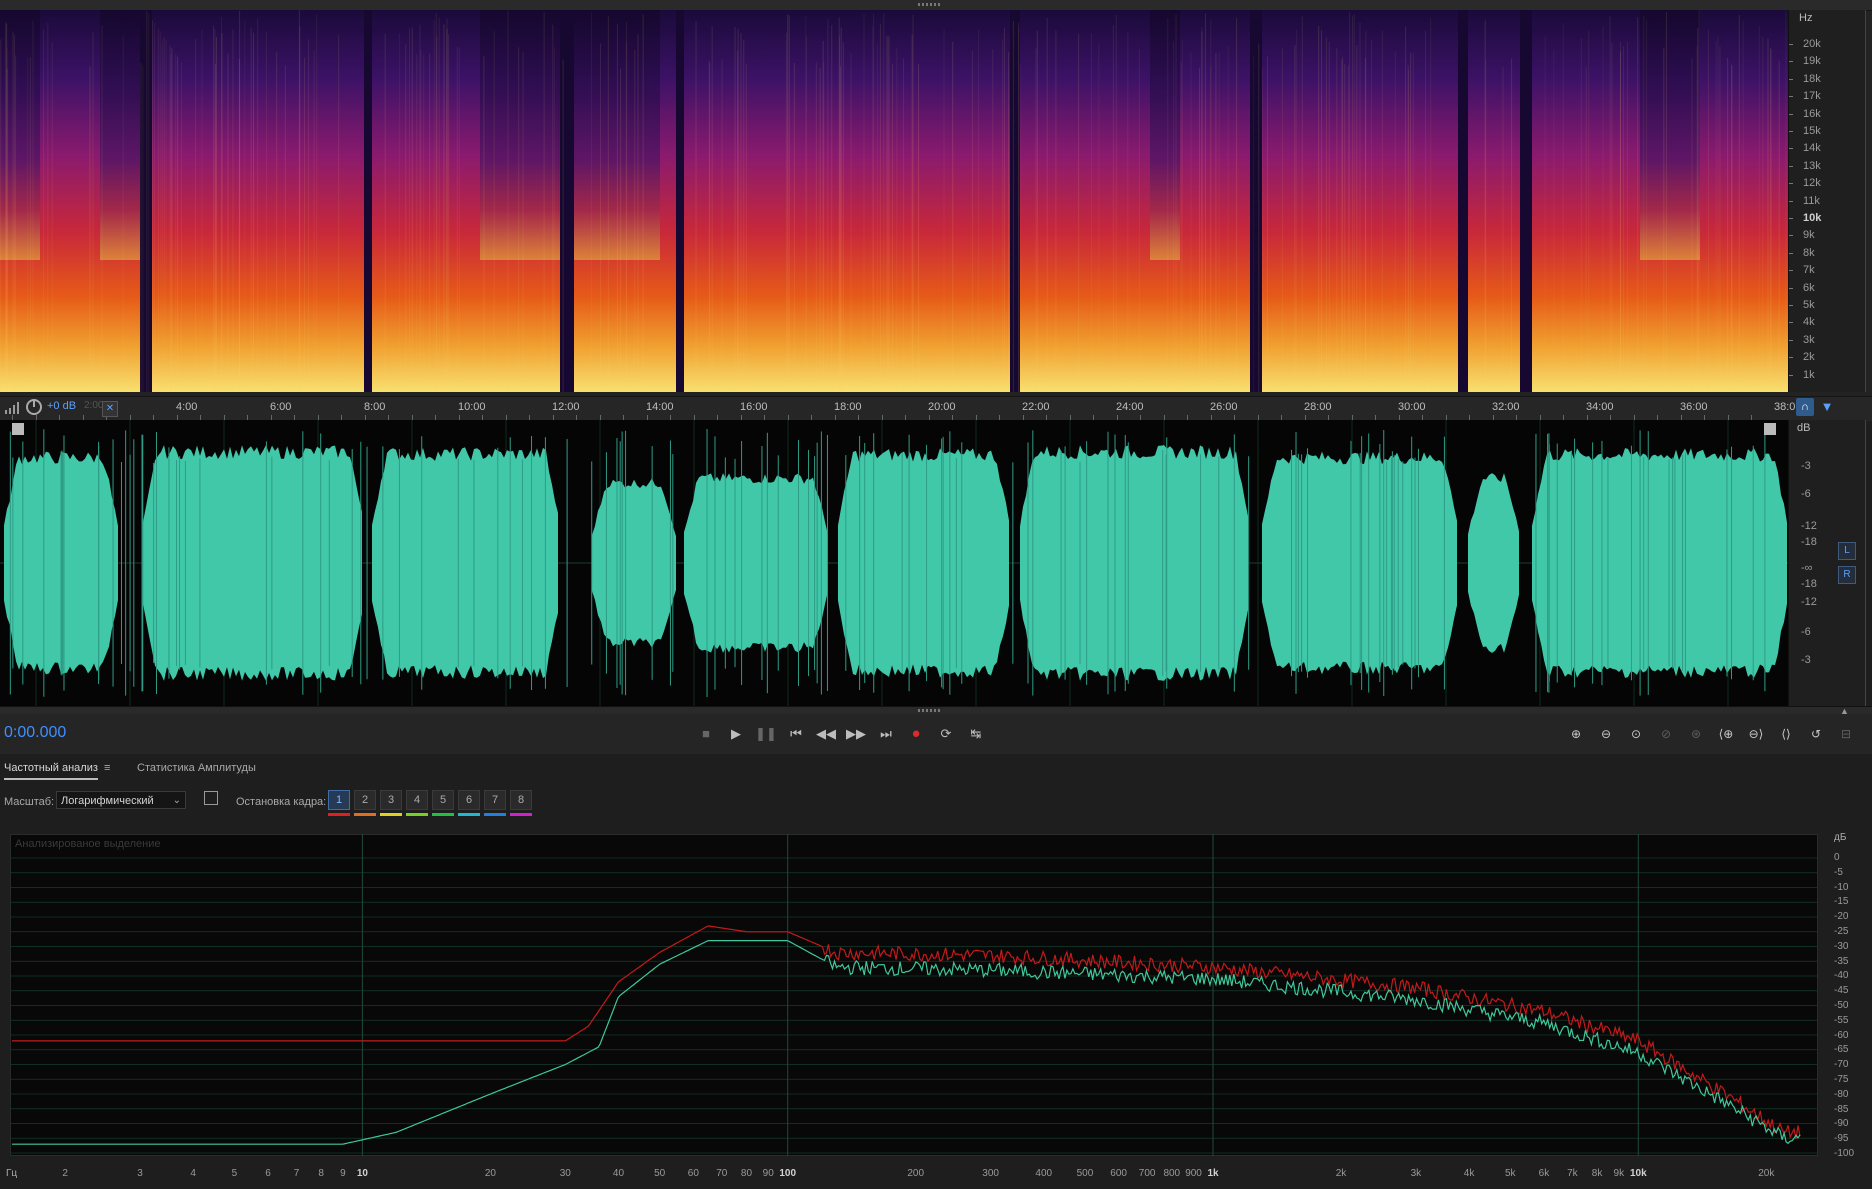  I want to click on freeze-frame-4-button: 4, so click(417, 800).